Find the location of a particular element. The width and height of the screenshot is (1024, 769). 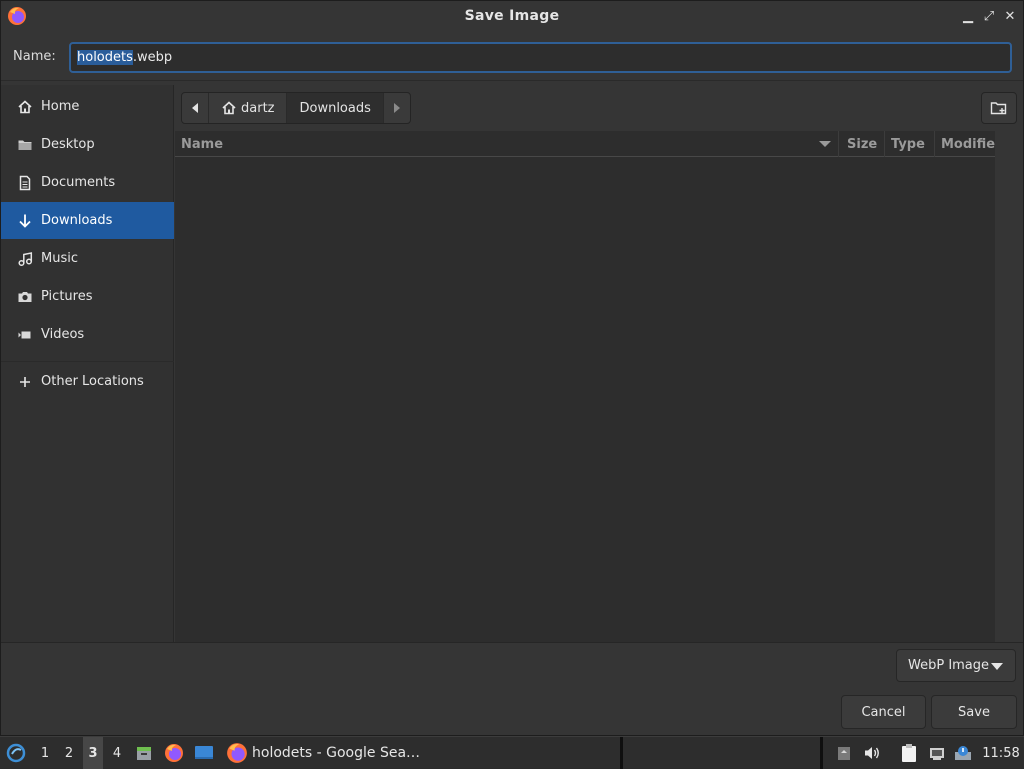

sidebar-item-pictures: Pictures is located at coordinates (87, 296).